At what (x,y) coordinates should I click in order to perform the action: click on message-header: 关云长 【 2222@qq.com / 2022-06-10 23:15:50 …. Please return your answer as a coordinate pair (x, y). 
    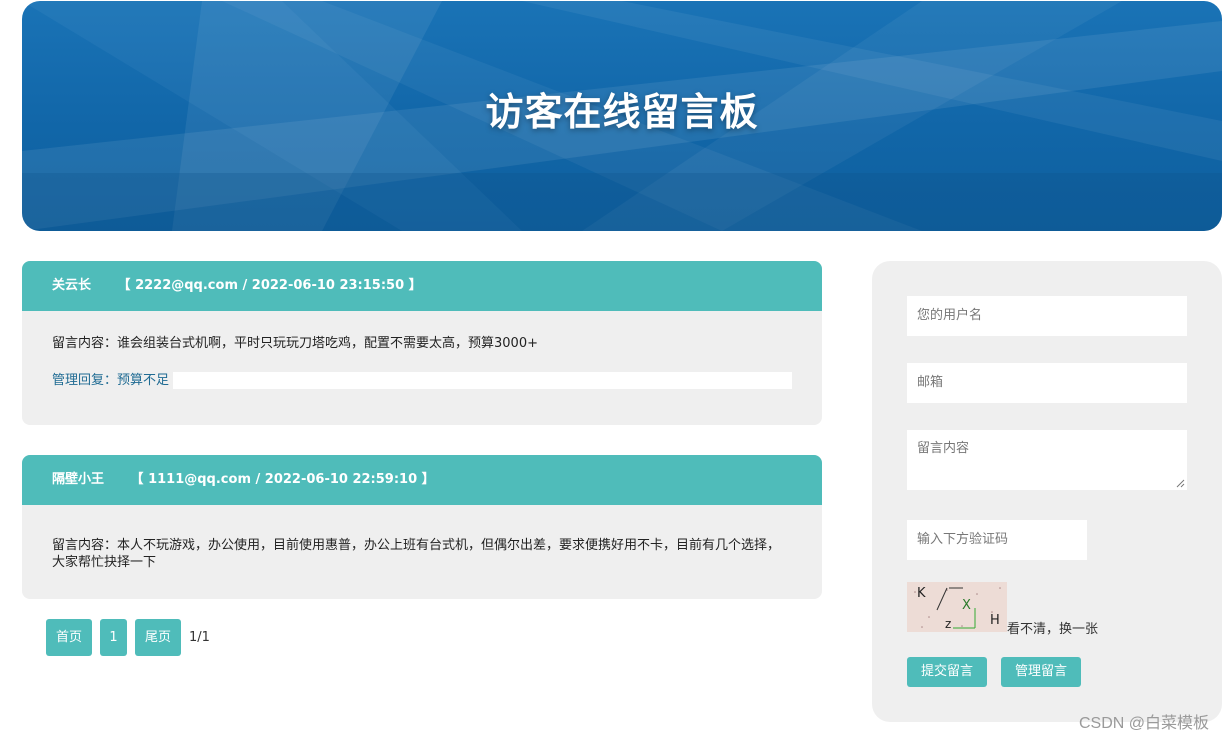
    Looking at the image, I should click on (422, 286).